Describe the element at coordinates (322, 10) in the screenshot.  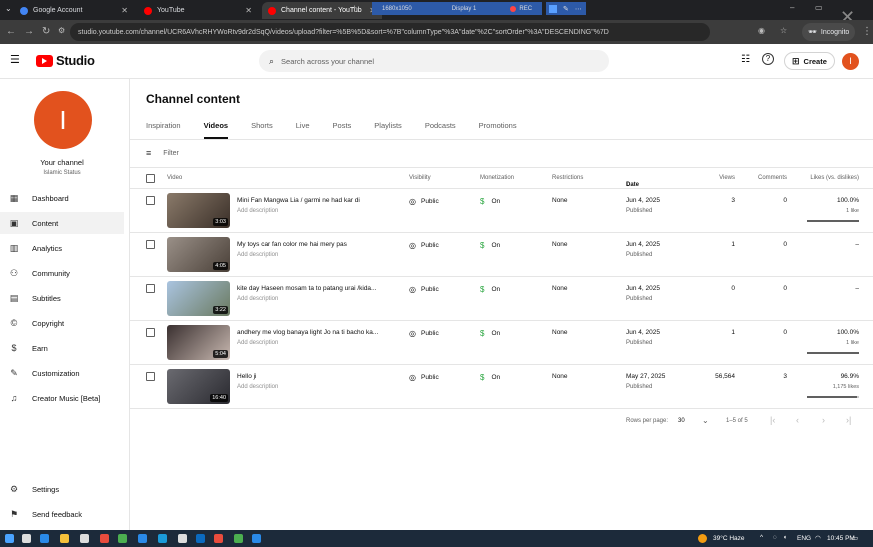
I see `browser-tab: Channel content - YouTub✕` at that location.